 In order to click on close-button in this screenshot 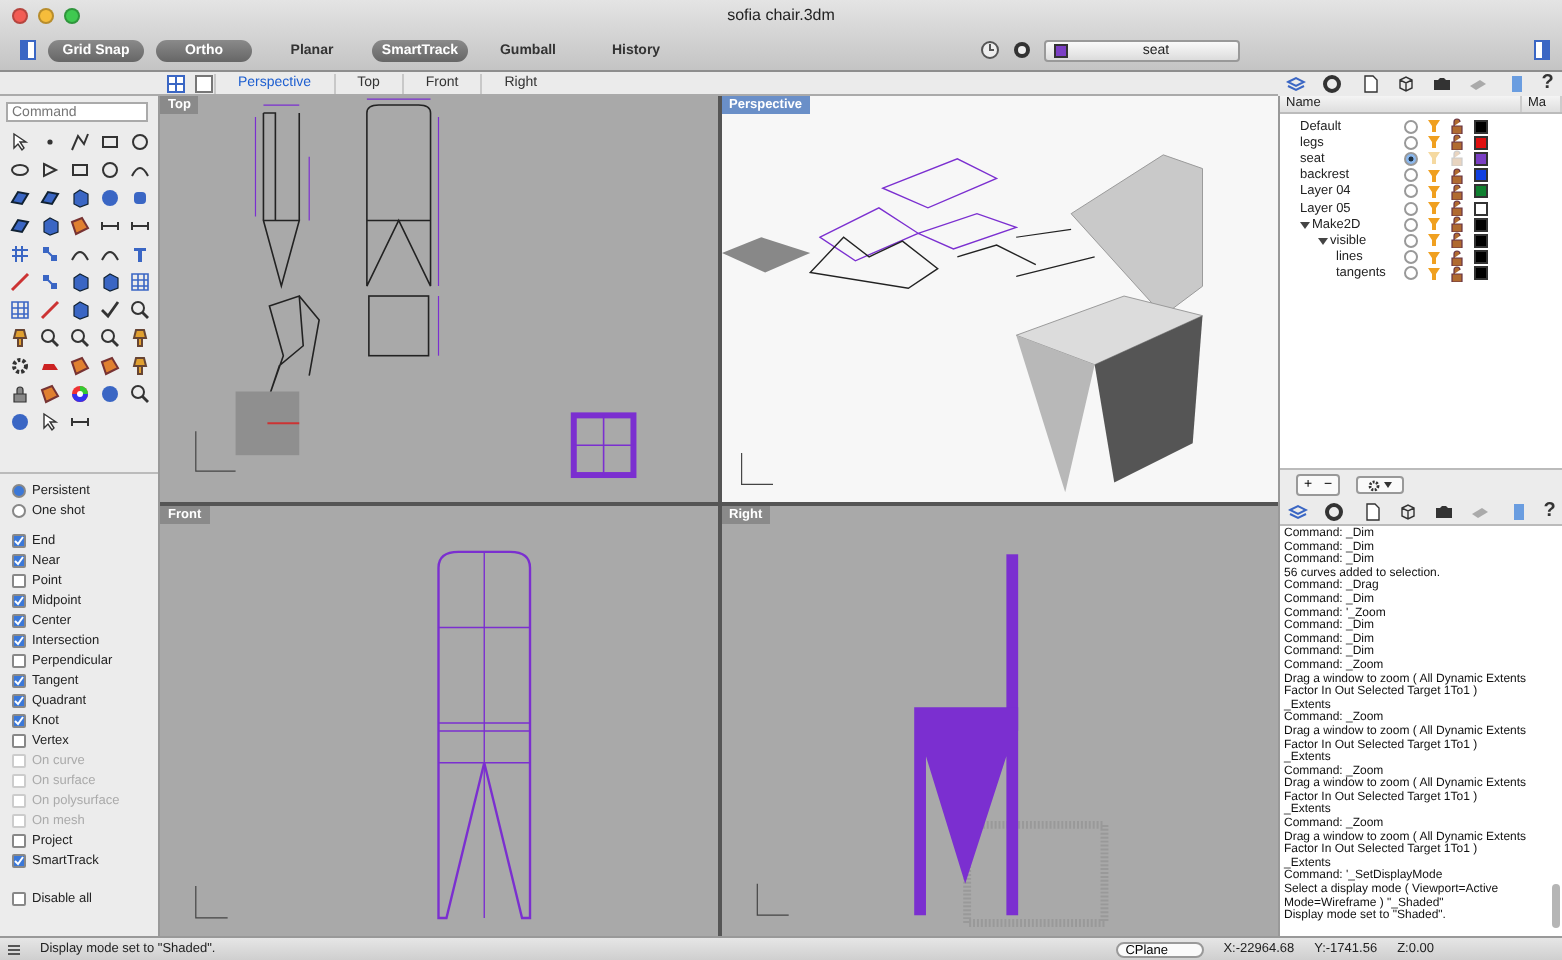, I will do `click(20, 15)`.